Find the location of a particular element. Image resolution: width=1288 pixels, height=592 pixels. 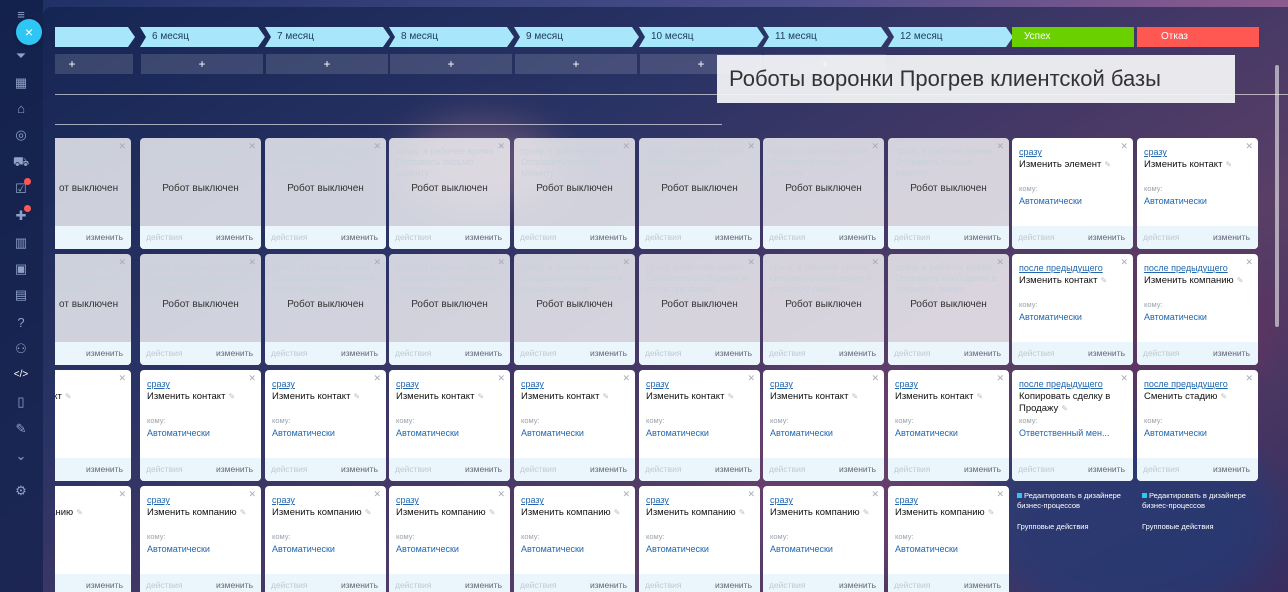

target-icon: ◎ is located at coordinates (21, 135).